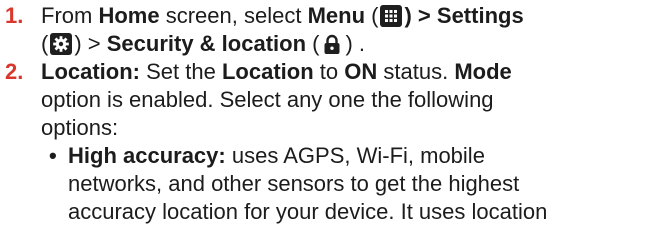  What do you see at coordinates (14, 15) in the screenshot?
I see `step-1-number: 1.` at bounding box center [14, 15].